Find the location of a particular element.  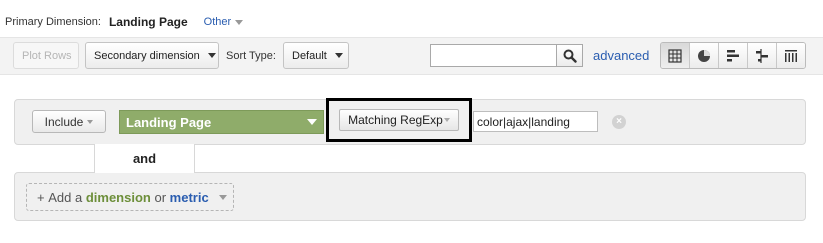

add-or-text: or is located at coordinates (160, 197).